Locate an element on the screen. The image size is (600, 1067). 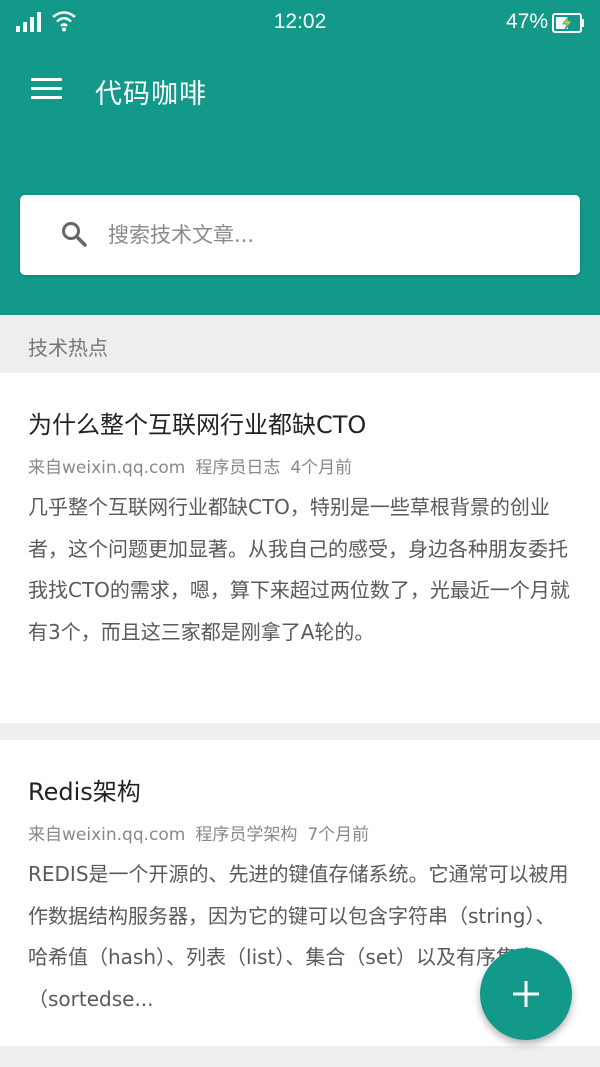
section-header-hot-topics: 技术热点 is located at coordinates (300, 344).